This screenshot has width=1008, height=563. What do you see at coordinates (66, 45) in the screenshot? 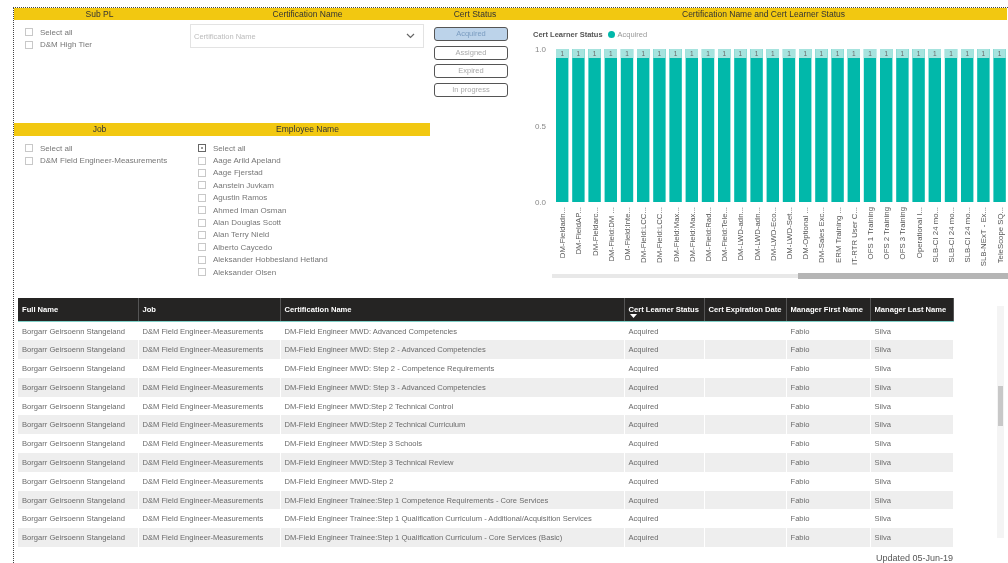
I see `checkbox-label: D&M High Tier` at bounding box center [66, 45].